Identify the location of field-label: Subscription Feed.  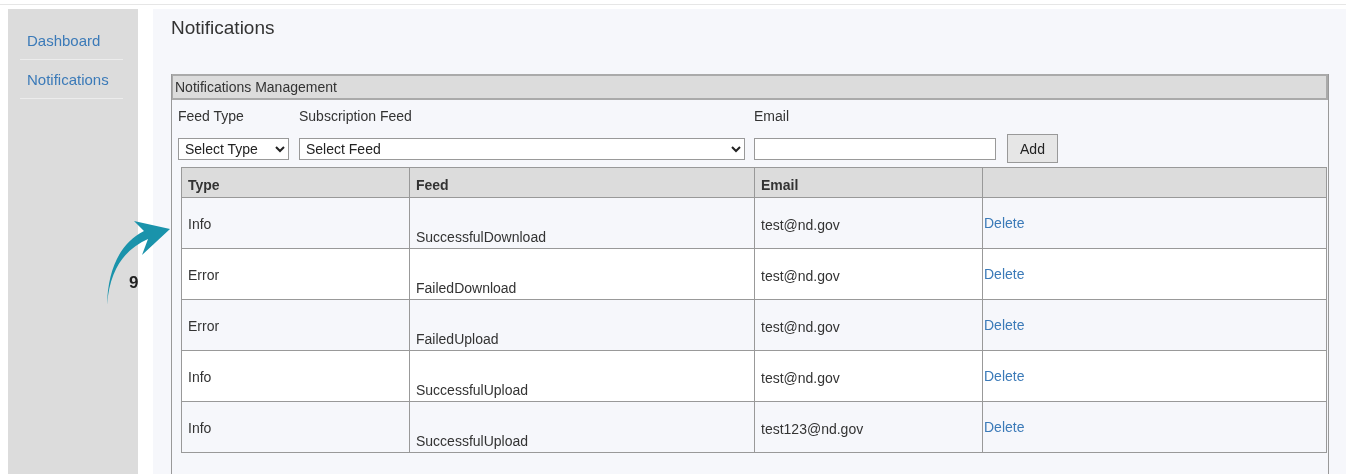
(355, 116).